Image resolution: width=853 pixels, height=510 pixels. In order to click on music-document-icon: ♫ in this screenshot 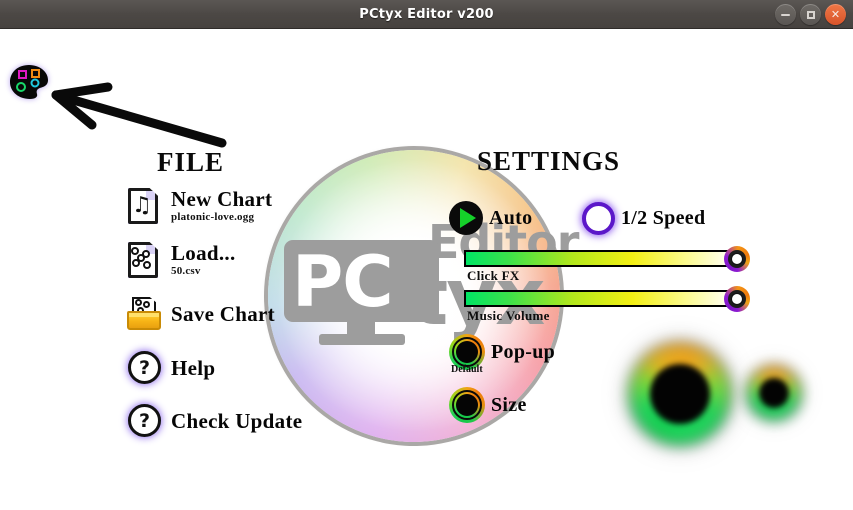, I will do `click(144, 206)`.